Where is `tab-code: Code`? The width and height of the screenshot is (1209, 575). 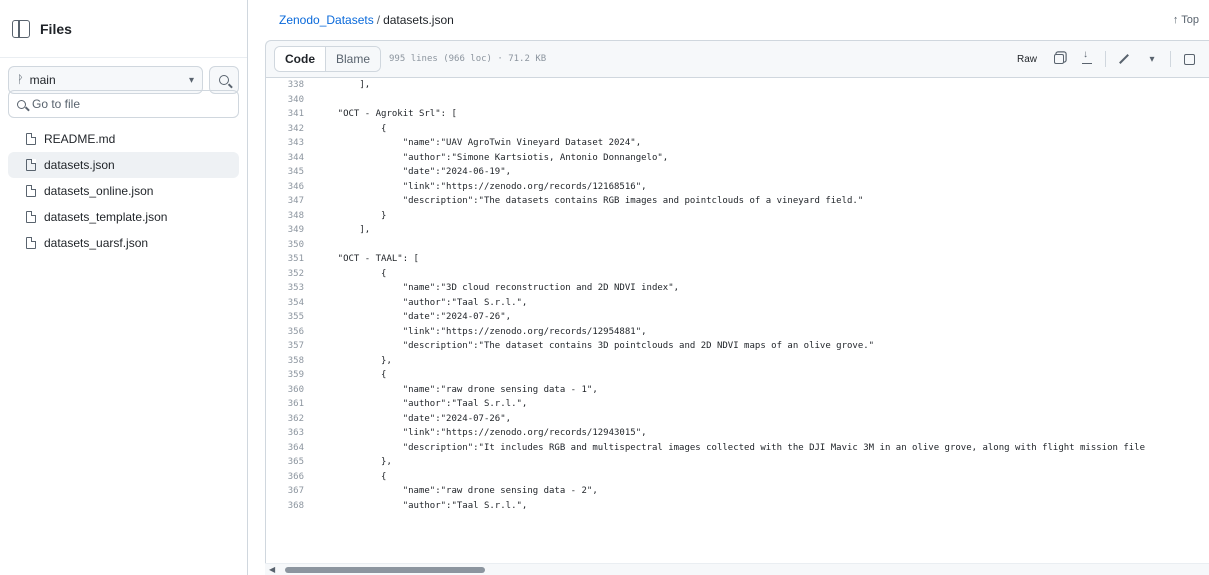 tab-code: Code is located at coordinates (300, 59).